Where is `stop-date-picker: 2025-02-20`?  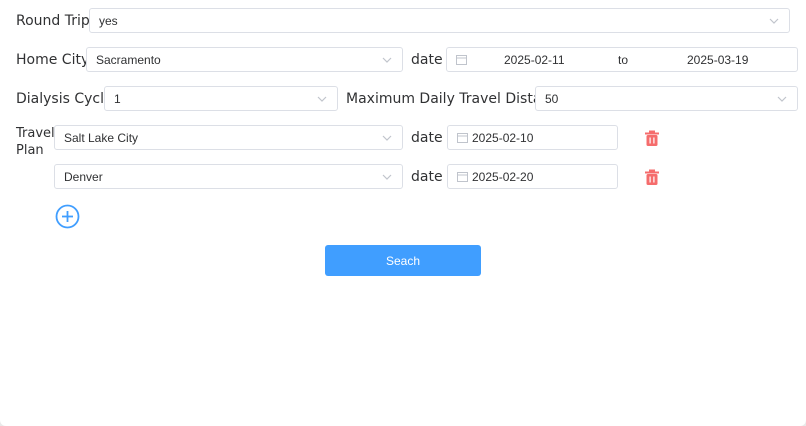 stop-date-picker: 2025-02-20 is located at coordinates (532, 176).